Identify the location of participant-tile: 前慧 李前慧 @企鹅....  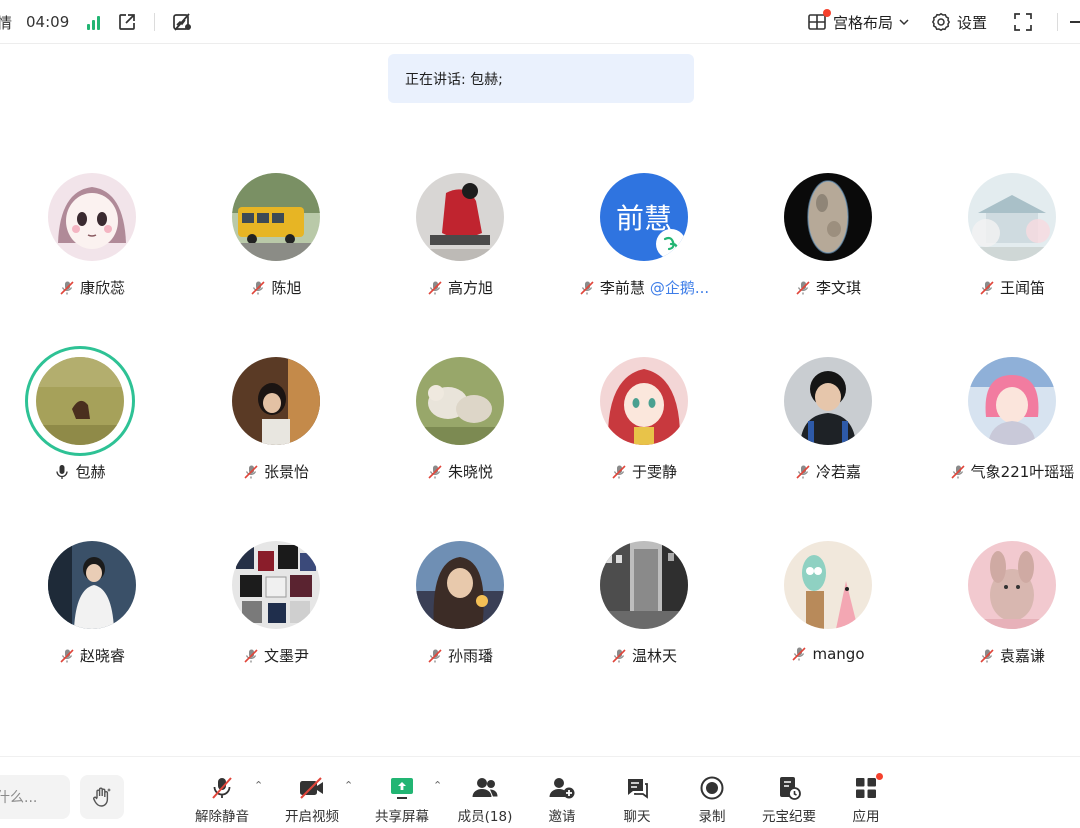
(644, 248).